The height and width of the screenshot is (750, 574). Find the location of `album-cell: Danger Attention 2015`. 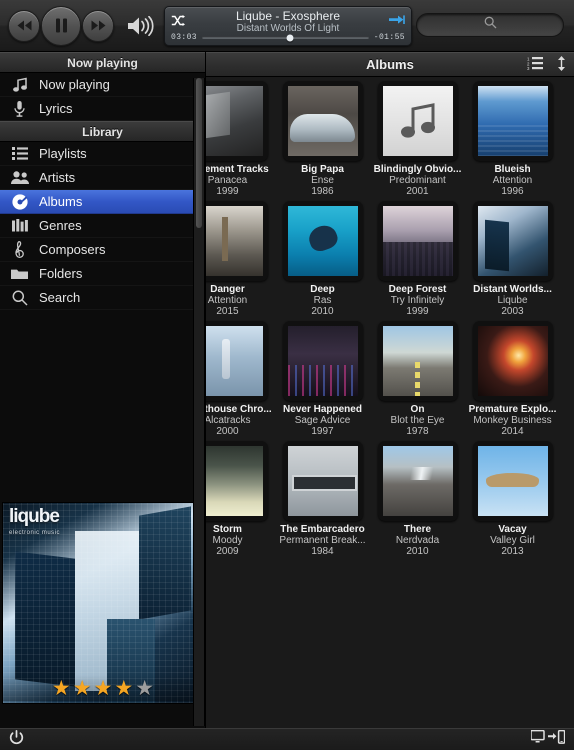

album-cell: Danger Attention 2015 is located at coordinates (240, 257).